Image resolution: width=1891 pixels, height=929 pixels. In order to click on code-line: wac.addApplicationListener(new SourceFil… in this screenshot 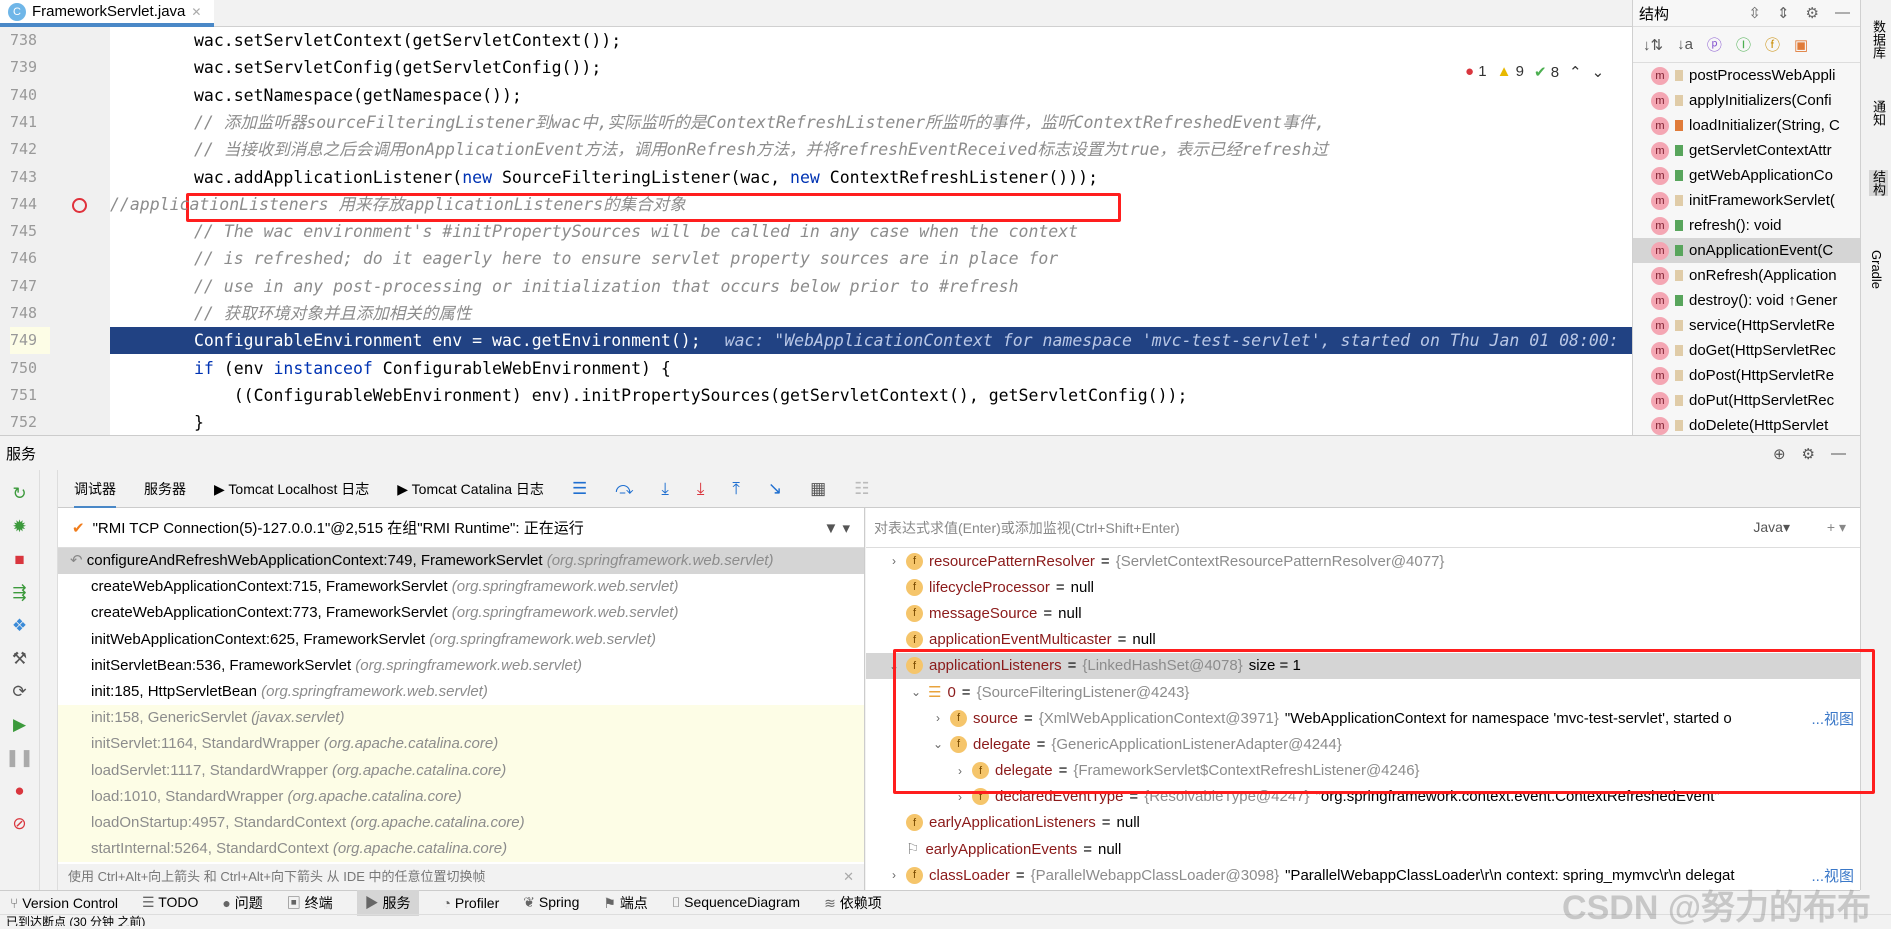, I will do `click(871, 177)`.